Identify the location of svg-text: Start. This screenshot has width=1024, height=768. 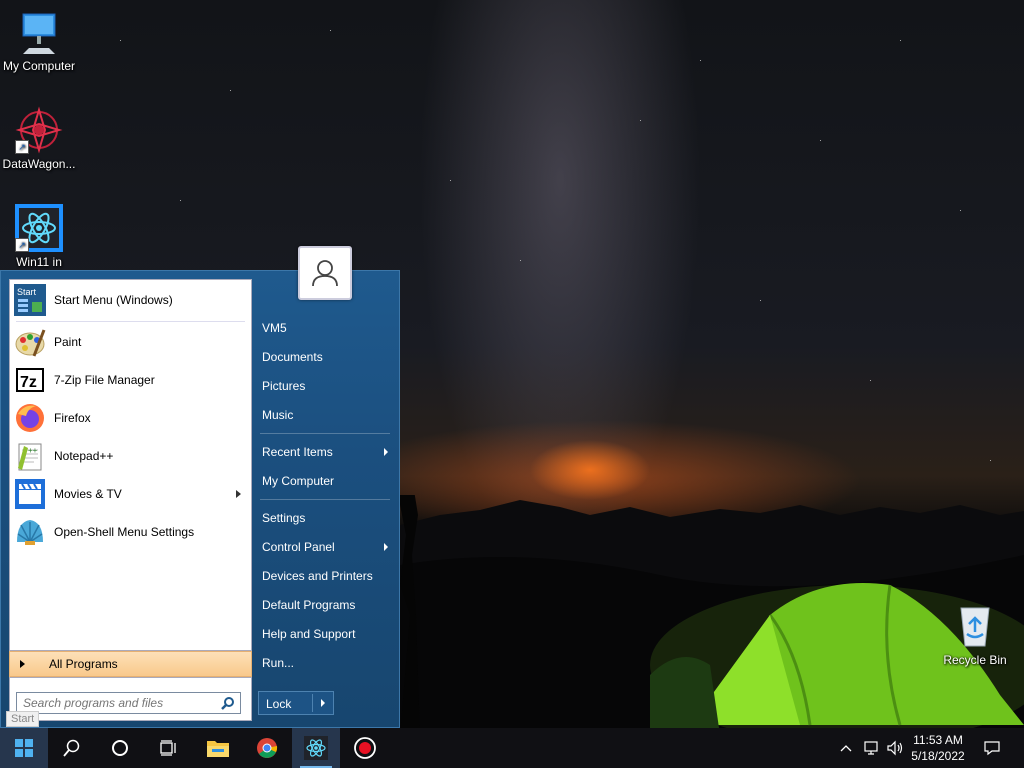
(27, 292).